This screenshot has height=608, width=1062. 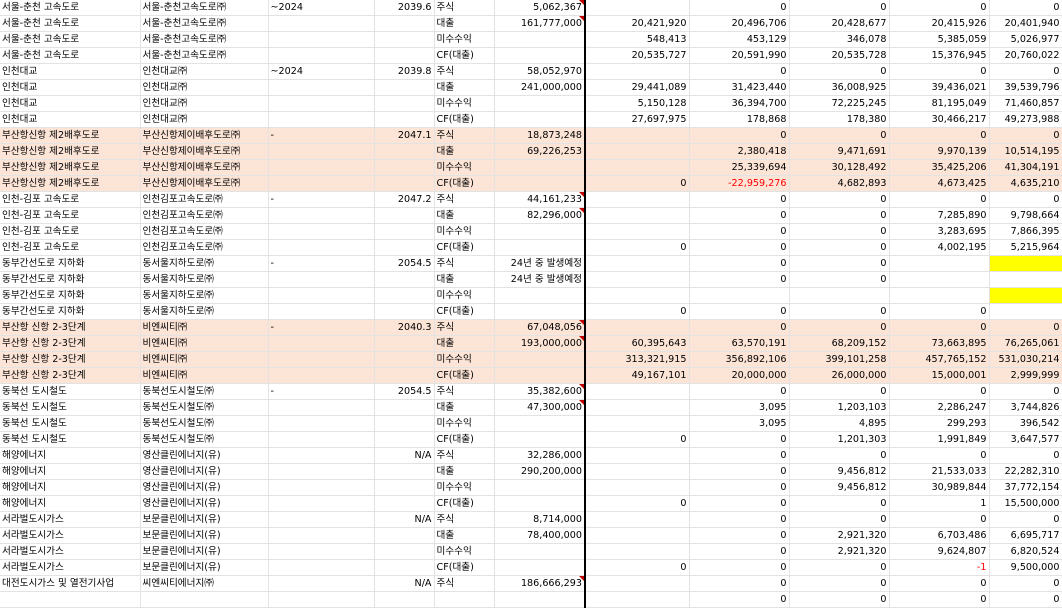 I want to click on value-cell: 9,471,691, so click(x=839, y=151).